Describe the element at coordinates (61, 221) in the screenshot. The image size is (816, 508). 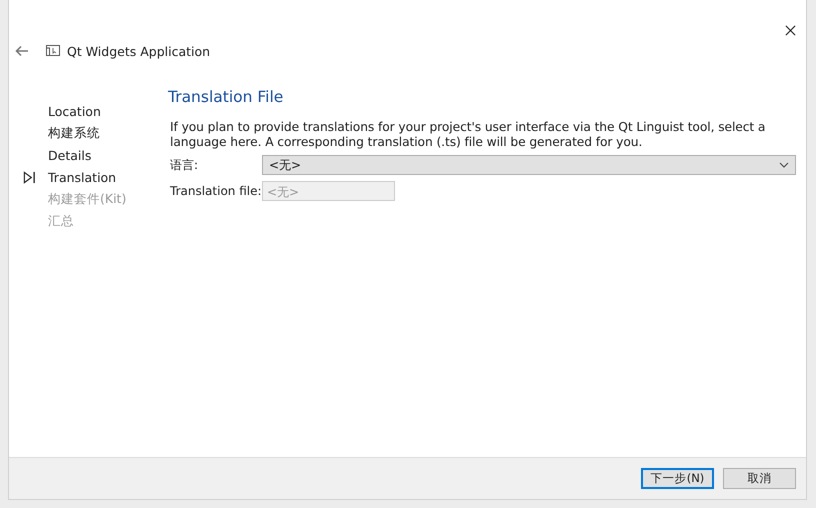
I see `wizard-step: 汇总` at that location.